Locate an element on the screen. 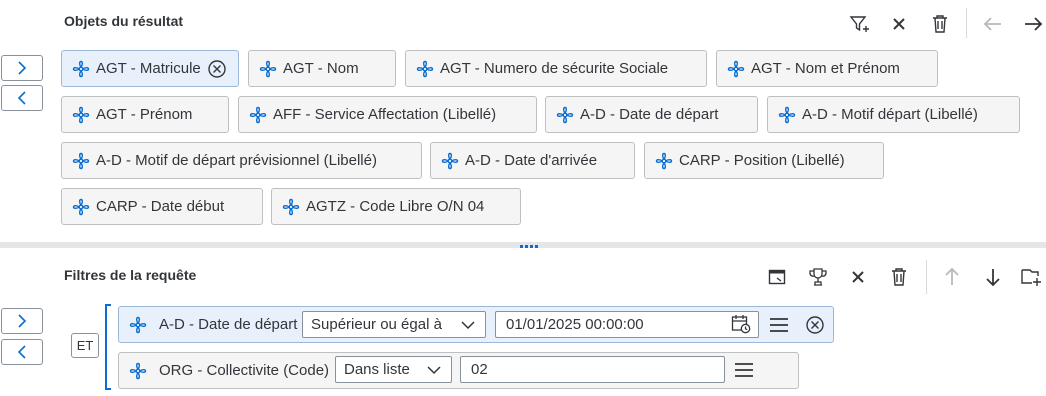 The image size is (1046, 396). trophy-icon is located at coordinates (818, 277).